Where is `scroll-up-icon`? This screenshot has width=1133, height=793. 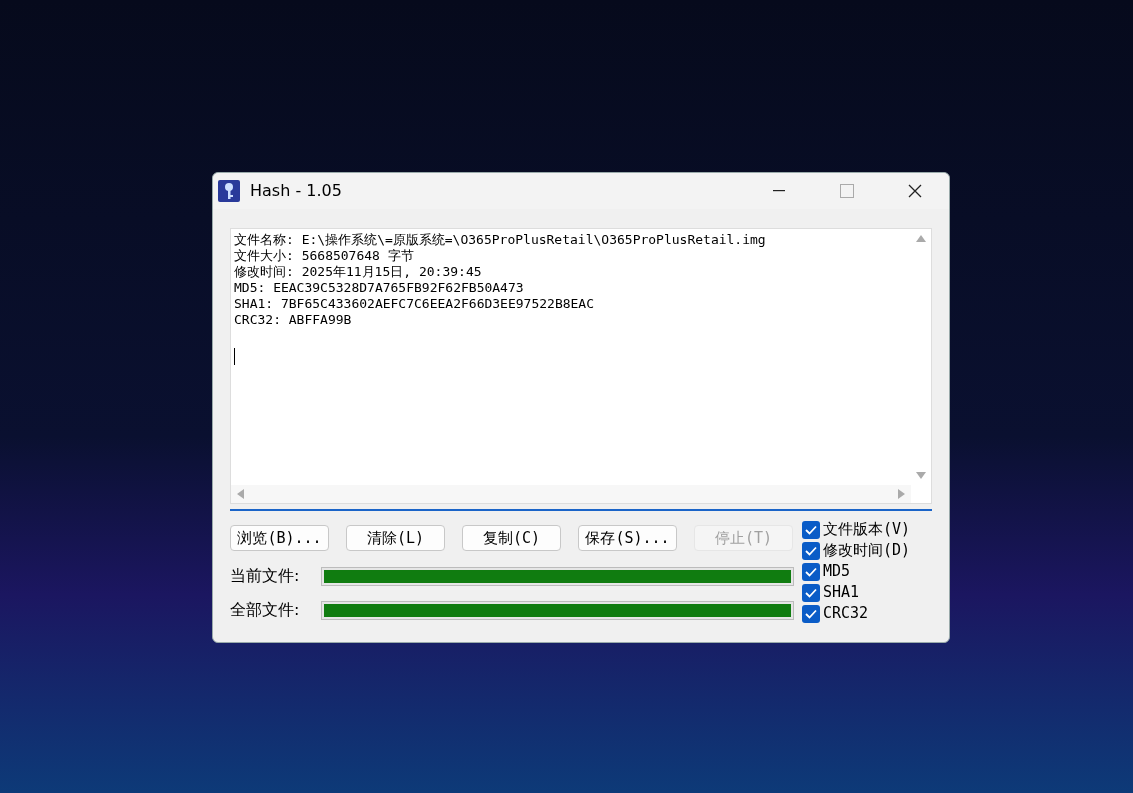
scroll-up-icon is located at coordinates (921, 238).